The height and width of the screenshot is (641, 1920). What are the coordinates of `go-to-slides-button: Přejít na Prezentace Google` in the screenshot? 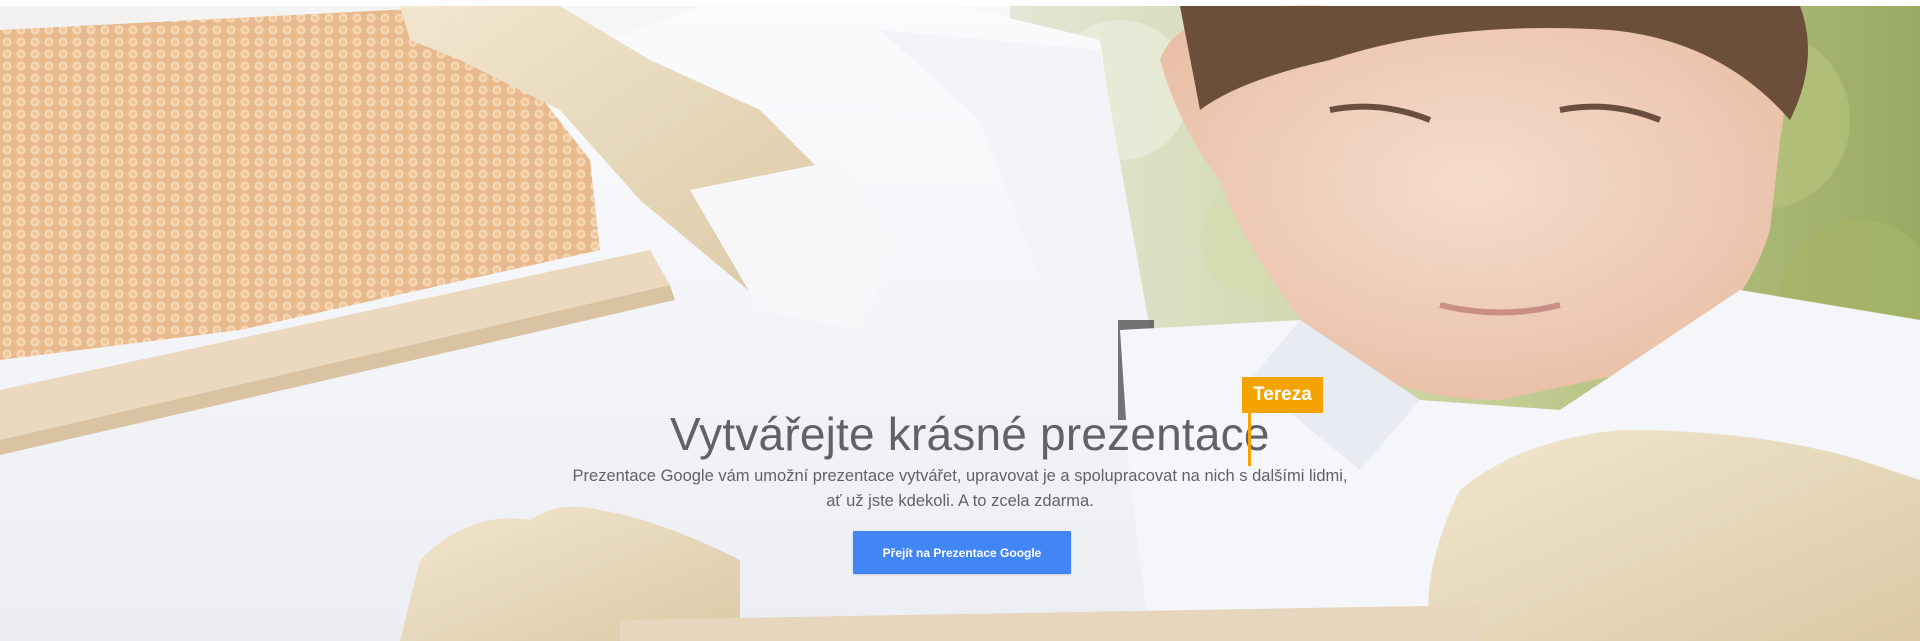 It's located at (962, 552).